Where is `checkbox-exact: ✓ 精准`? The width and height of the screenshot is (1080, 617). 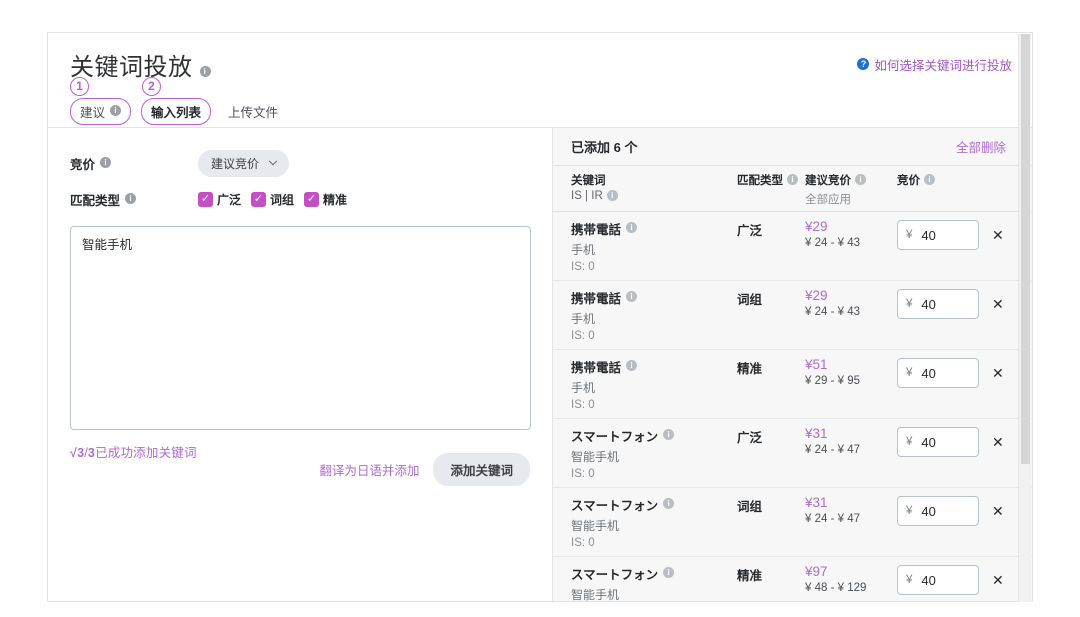
checkbox-exact: ✓ 精准 is located at coordinates (325, 199).